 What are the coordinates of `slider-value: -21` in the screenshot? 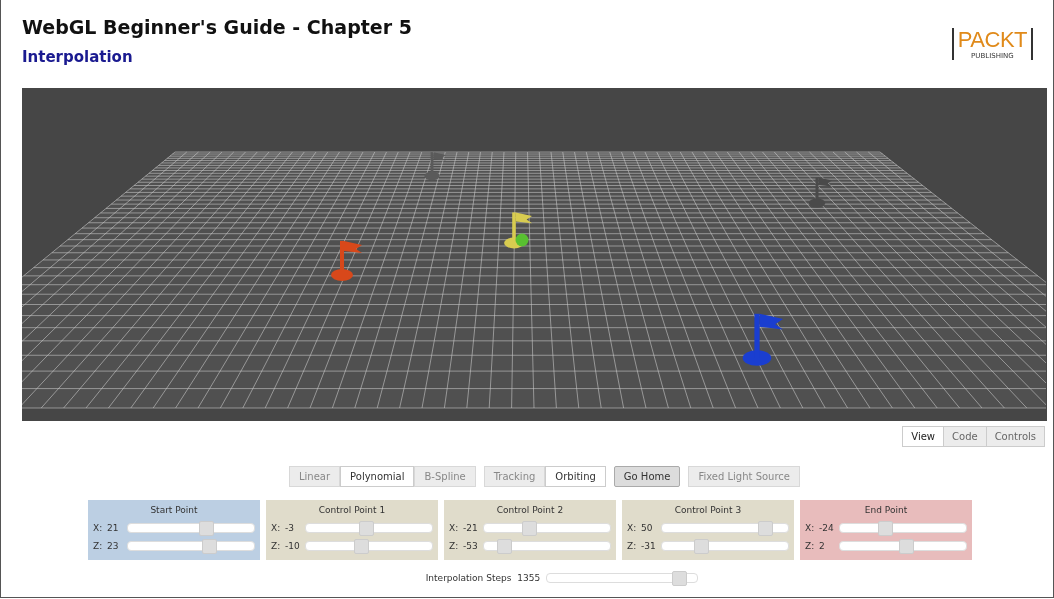 It's located at (471, 528).